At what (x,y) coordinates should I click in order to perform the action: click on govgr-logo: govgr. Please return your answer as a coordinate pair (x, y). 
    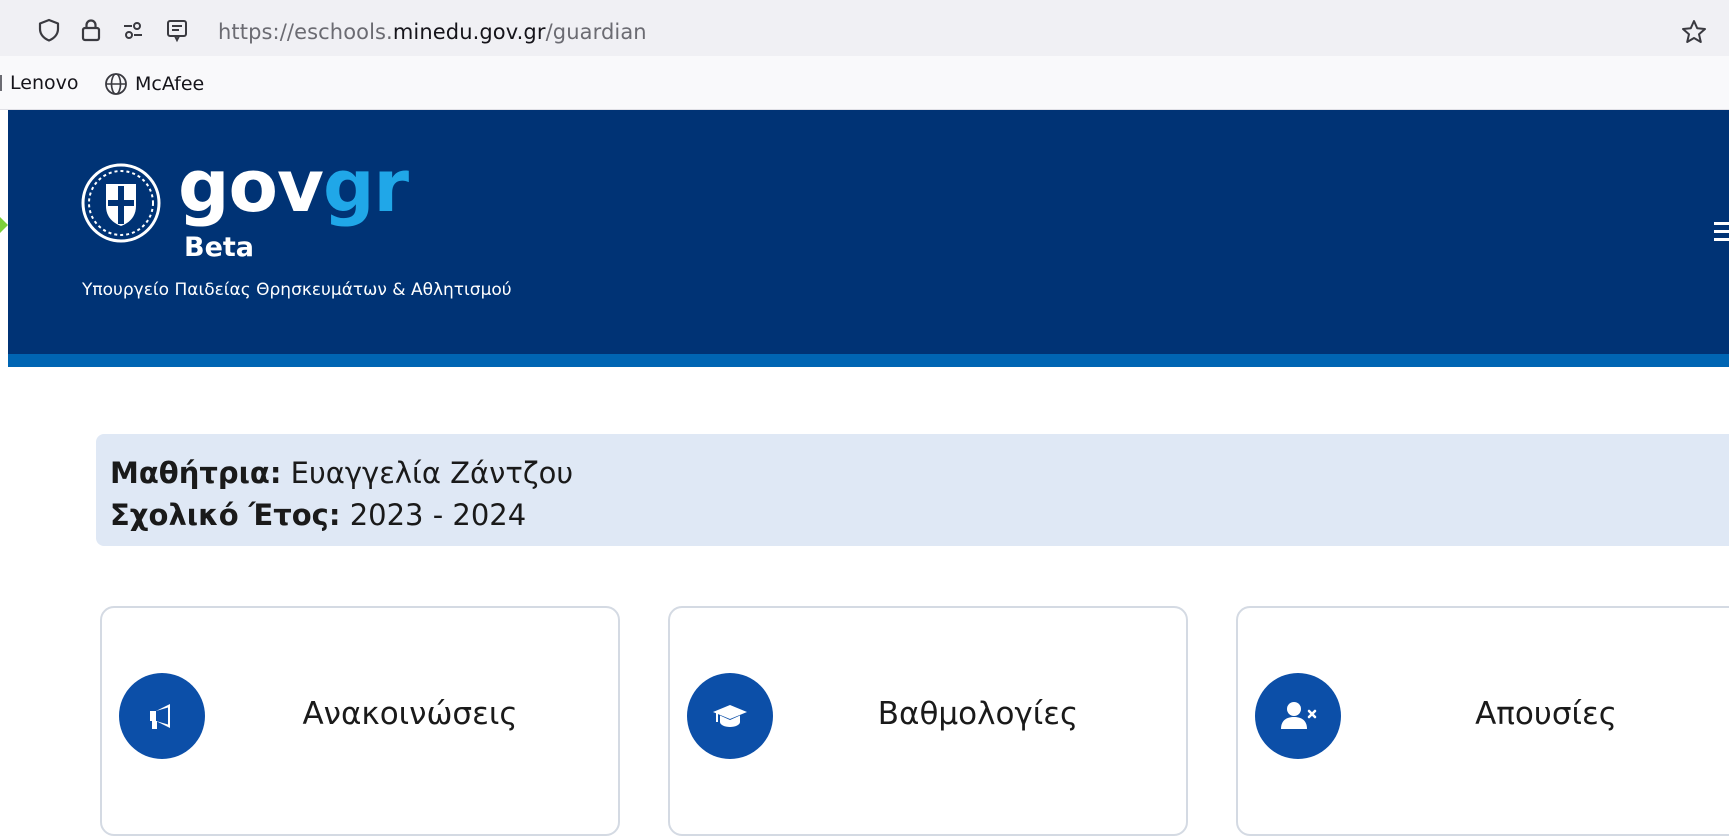
    Looking at the image, I should click on (293, 186).